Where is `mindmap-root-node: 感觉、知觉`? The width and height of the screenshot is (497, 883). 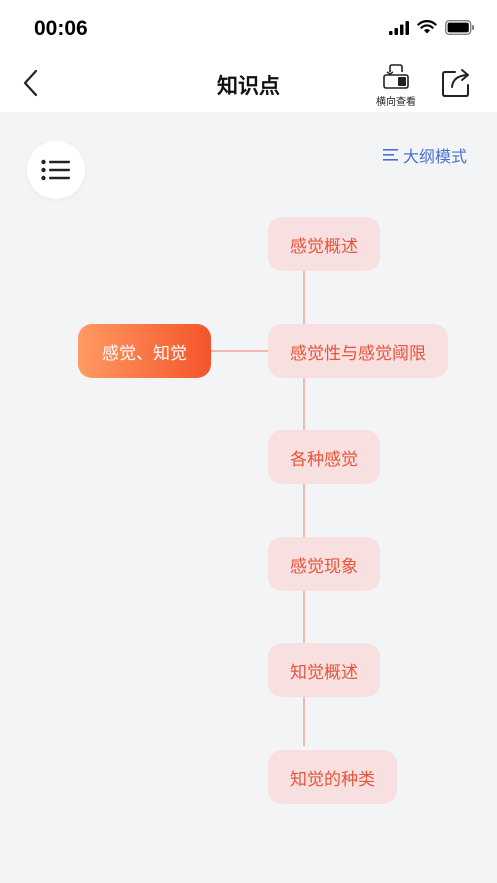
mindmap-root-node: 感觉、知觉 is located at coordinates (144, 351).